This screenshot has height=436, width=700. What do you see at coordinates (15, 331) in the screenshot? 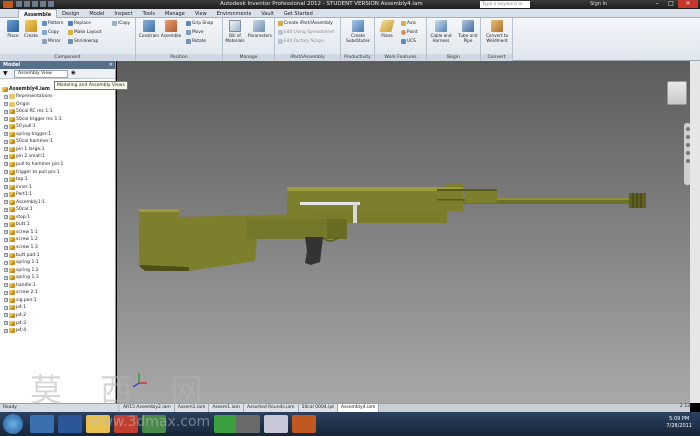
I see `tree-node: + p4:4` at bounding box center [15, 331].